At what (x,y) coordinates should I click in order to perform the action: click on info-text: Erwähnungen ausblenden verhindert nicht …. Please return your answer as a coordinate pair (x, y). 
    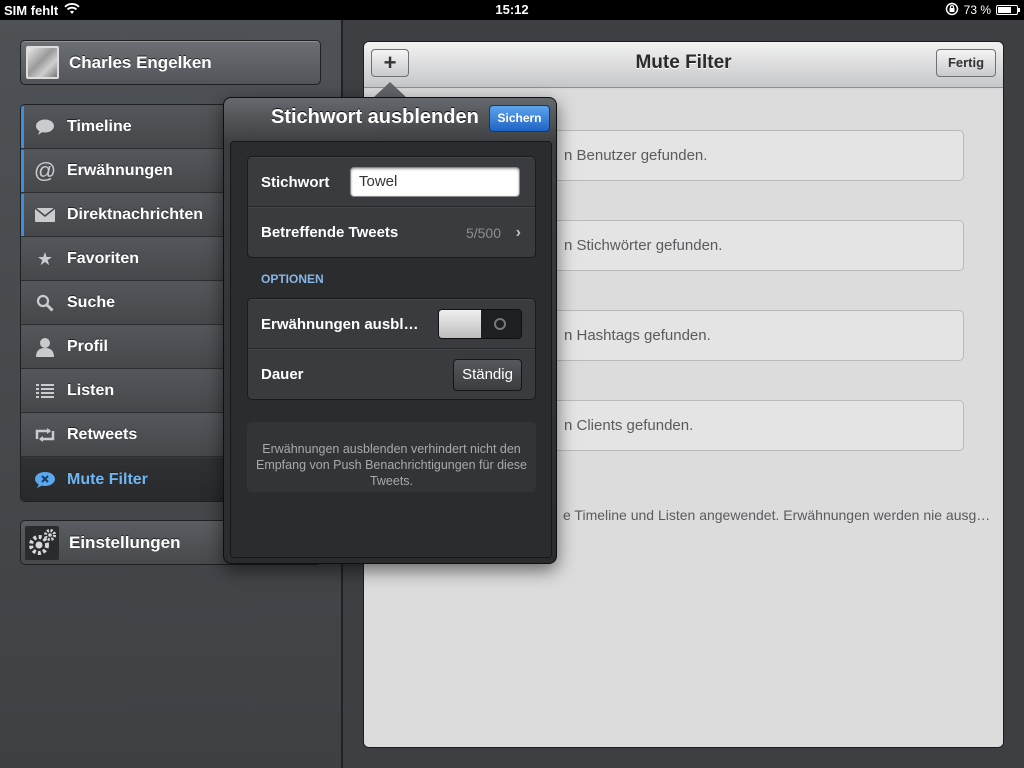
    Looking at the image, I should click on (391, 457).